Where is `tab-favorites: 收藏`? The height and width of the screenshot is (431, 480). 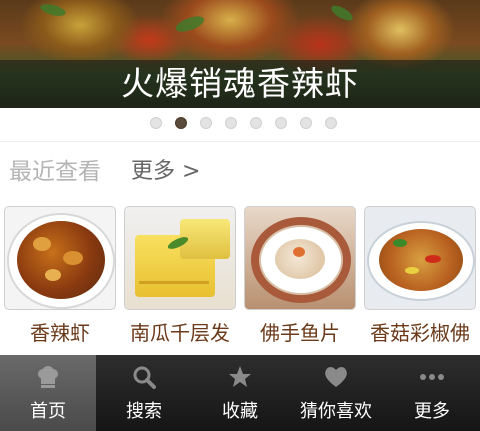
tab-favorites: 收藏 is located at coordinates (240, 393).